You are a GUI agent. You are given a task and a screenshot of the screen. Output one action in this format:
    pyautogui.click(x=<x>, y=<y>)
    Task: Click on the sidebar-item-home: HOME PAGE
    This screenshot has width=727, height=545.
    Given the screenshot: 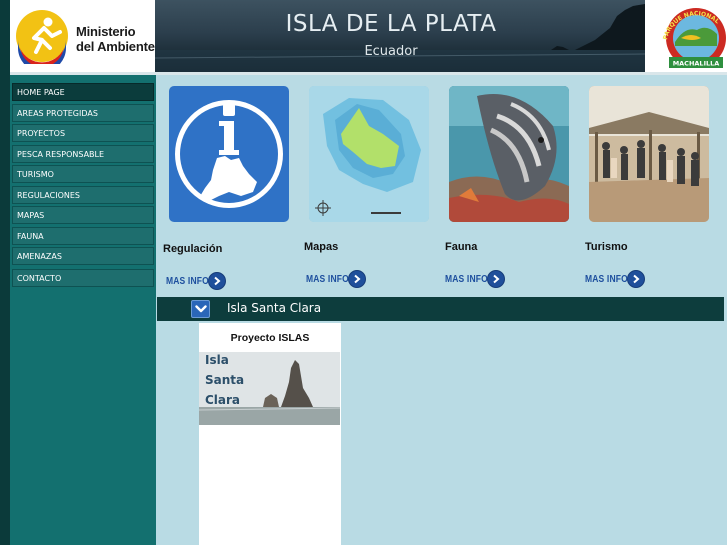 What is the action you would take?
    pyautogui.click(x=83, y=92)
    